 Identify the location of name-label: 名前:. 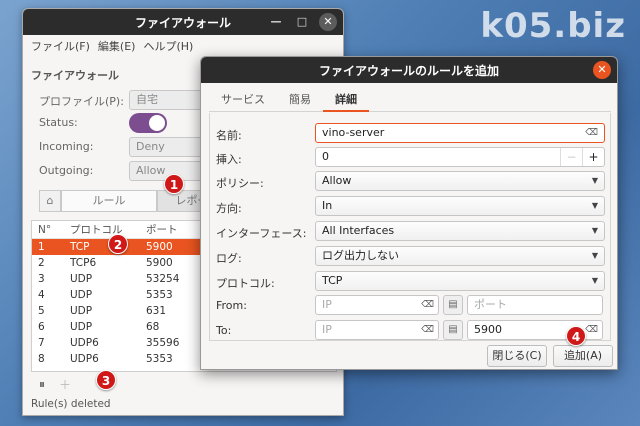
(229, 135).